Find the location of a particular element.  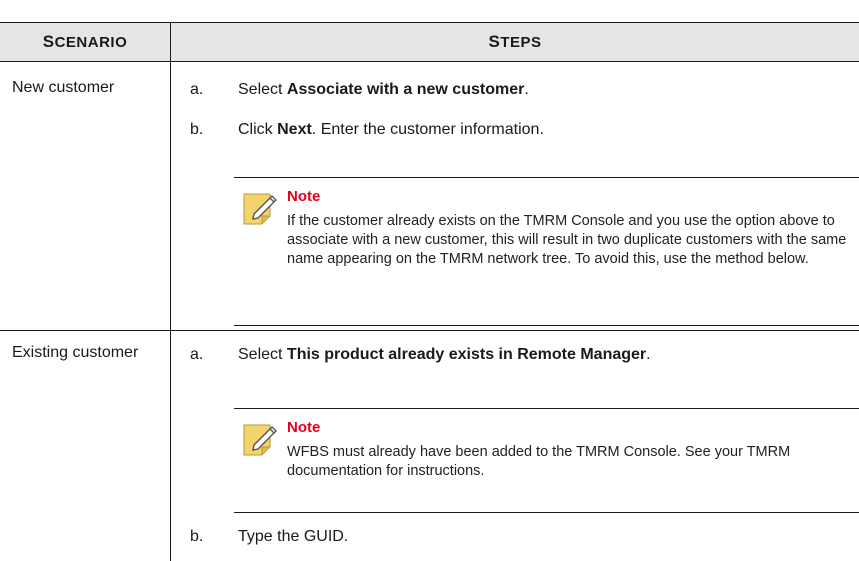

header-steps: STEPS is located at coordinates (515, 42).